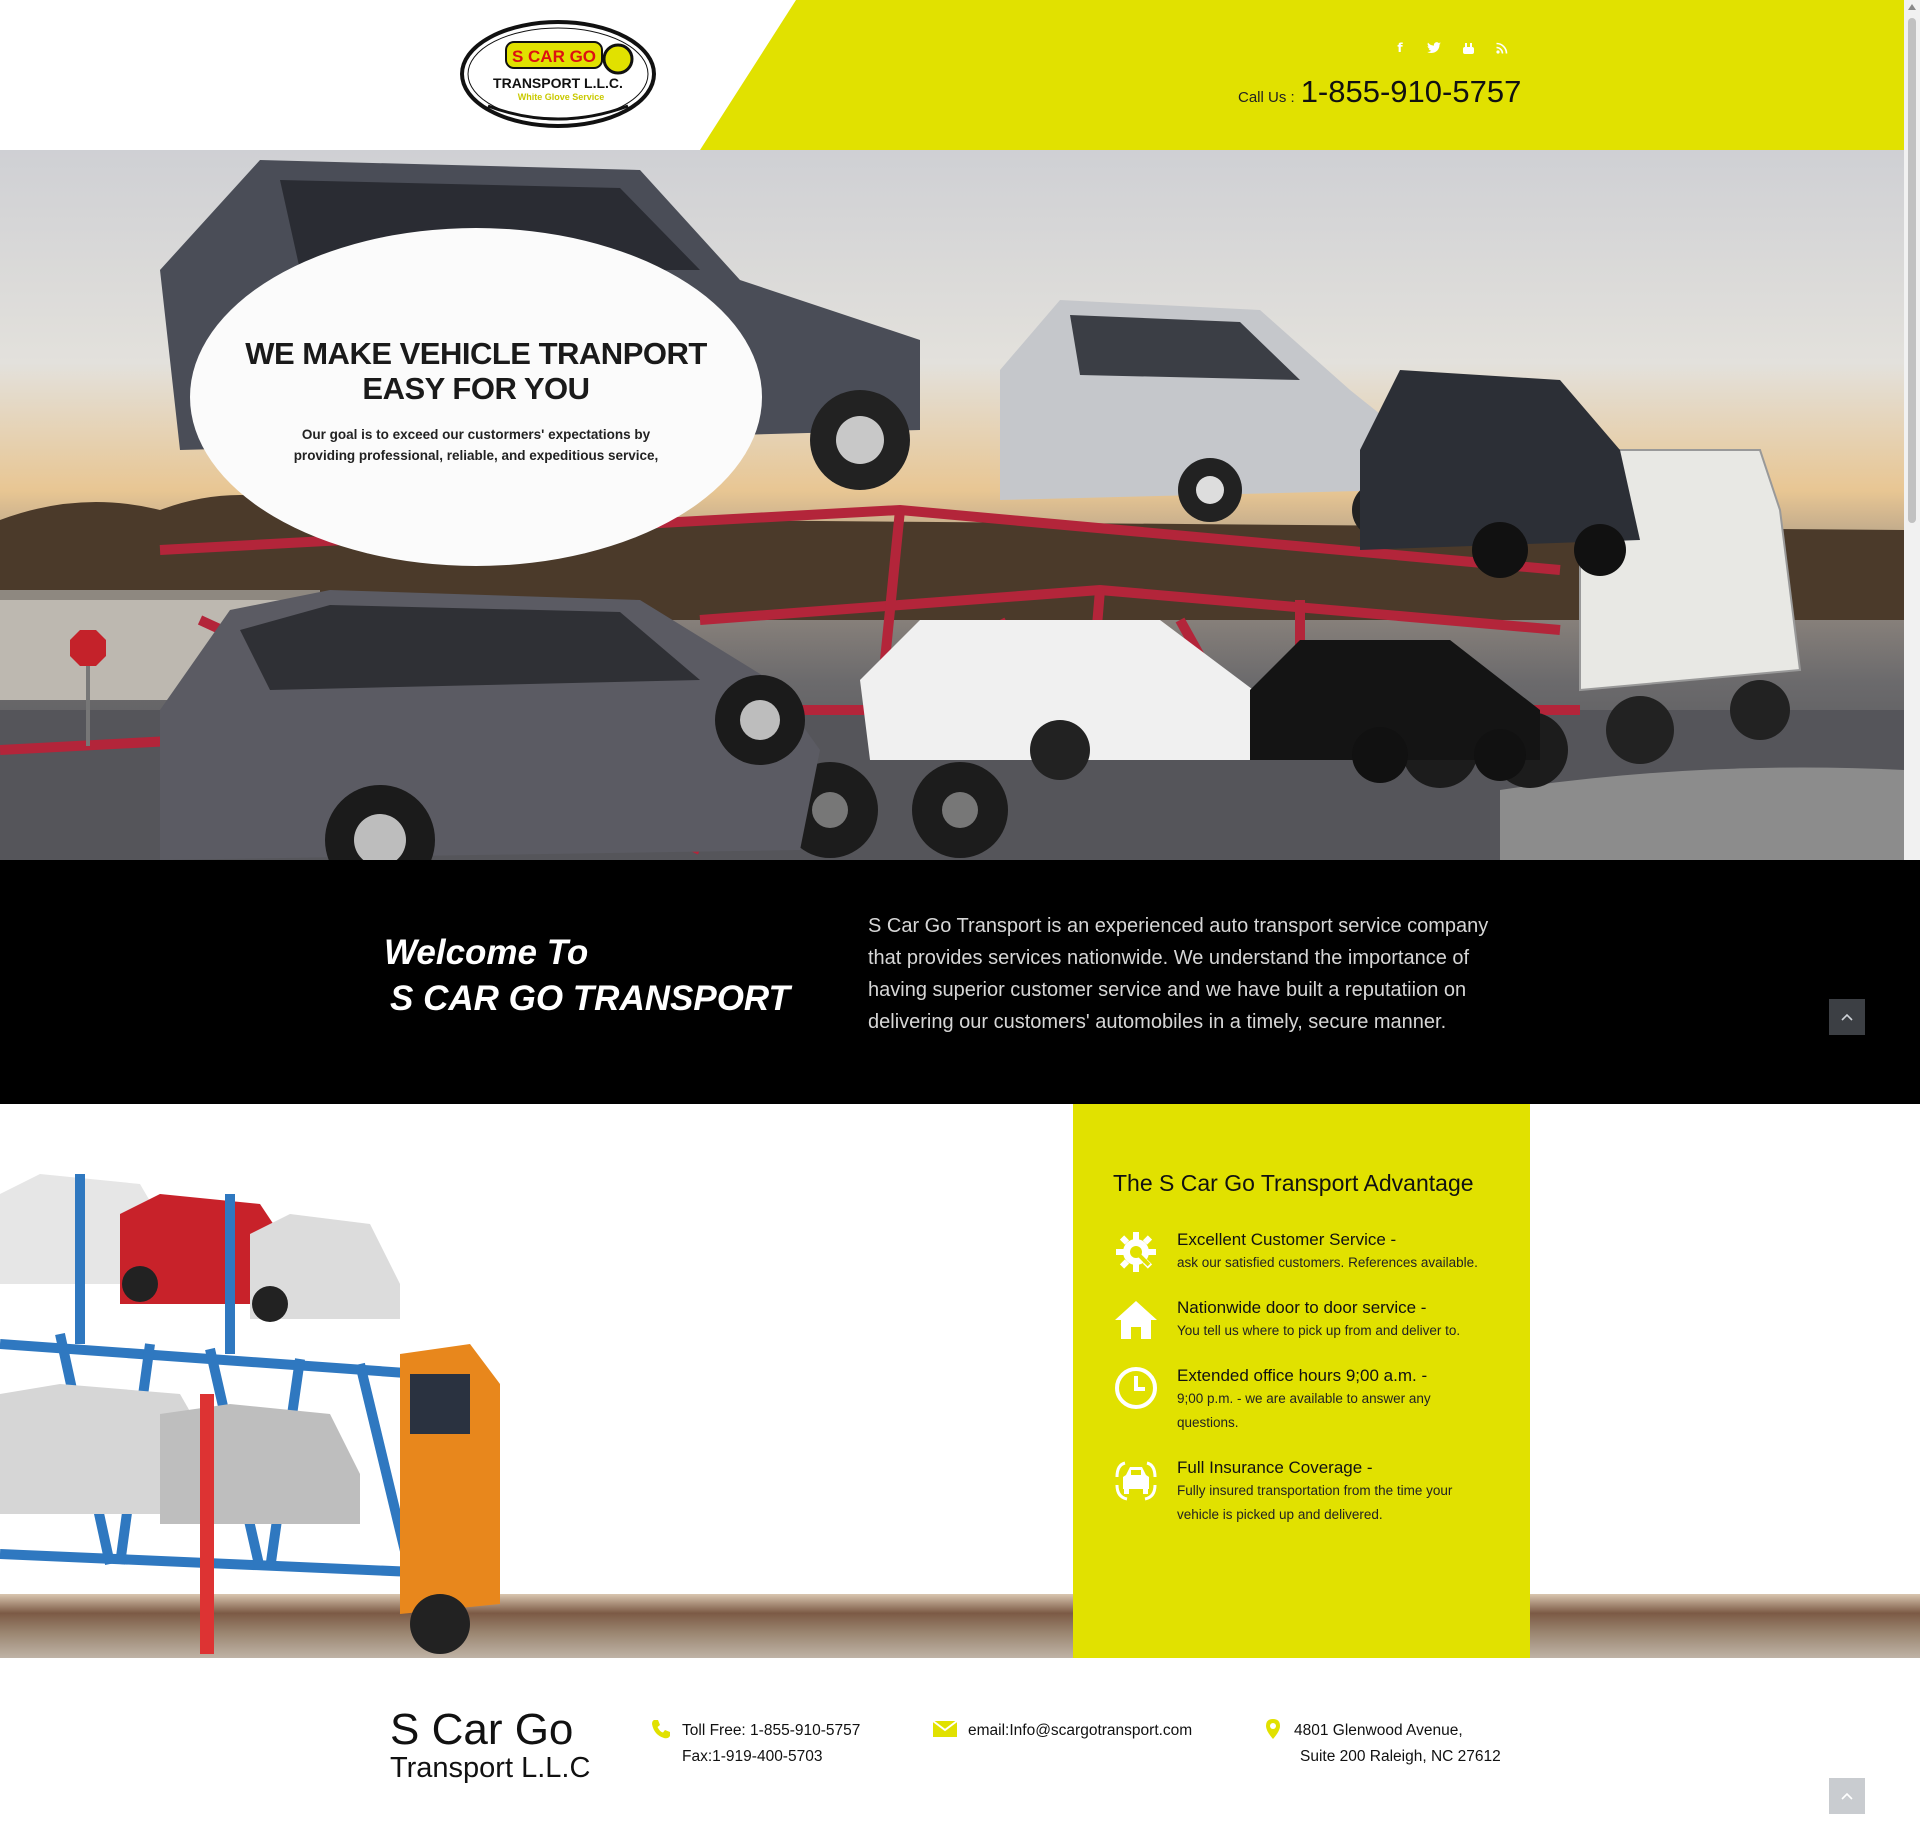 Image resolution: width=1920 pixels, height=1830 pixels. Describe the element at coordinates (476, 353) in the screenshot. I see `hero-title-line1: WE MAKE VEHICLE TRANPORT` at that location.